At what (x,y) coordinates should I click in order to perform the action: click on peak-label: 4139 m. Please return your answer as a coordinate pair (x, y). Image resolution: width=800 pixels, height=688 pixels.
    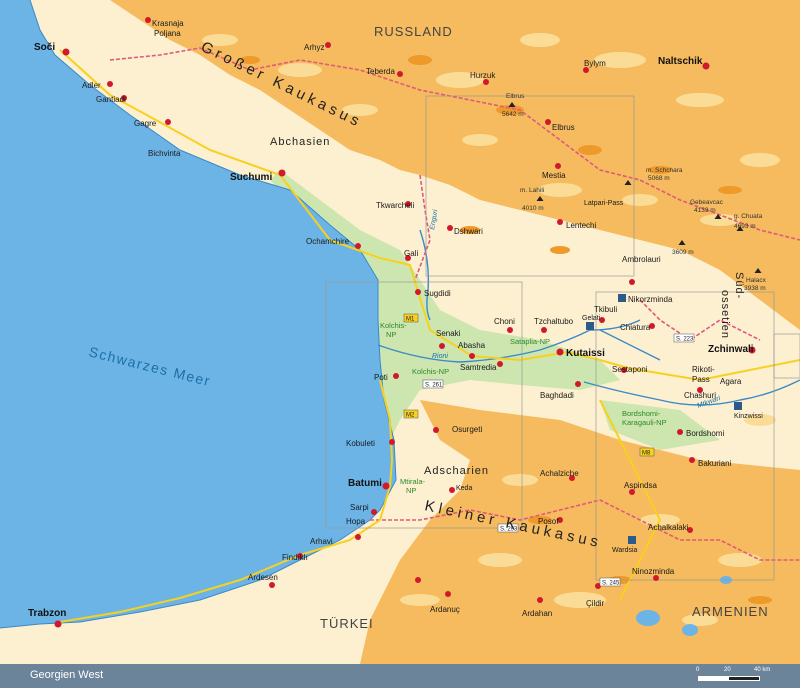
    Looking at the image, I should click on (705, 210).